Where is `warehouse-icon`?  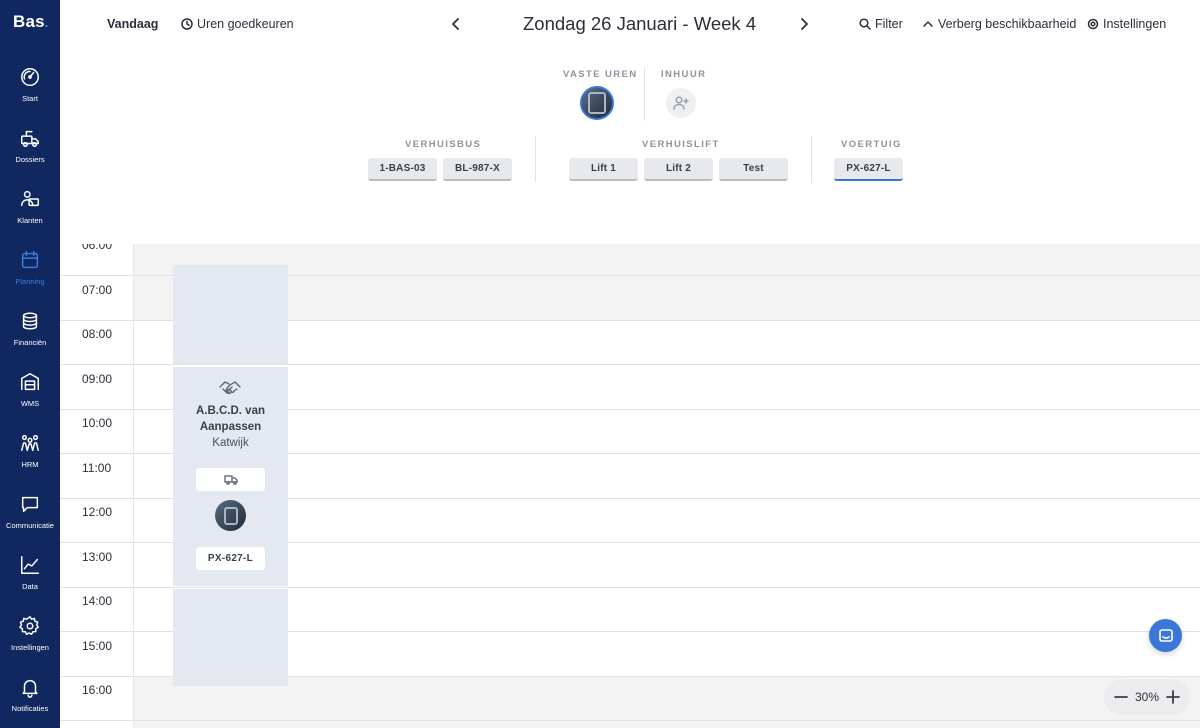 warehouse-icon is located at coordinates (30, 382).